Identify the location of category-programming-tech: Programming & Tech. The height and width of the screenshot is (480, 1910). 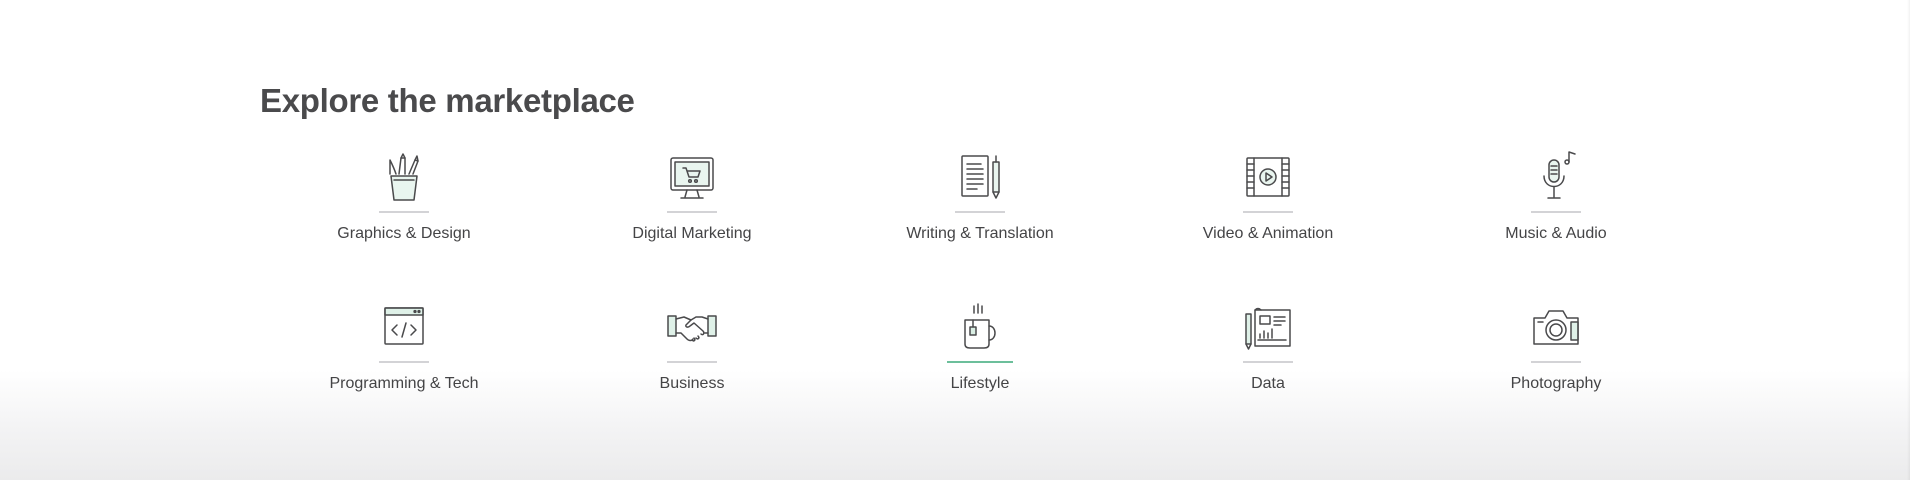
(404, 375).